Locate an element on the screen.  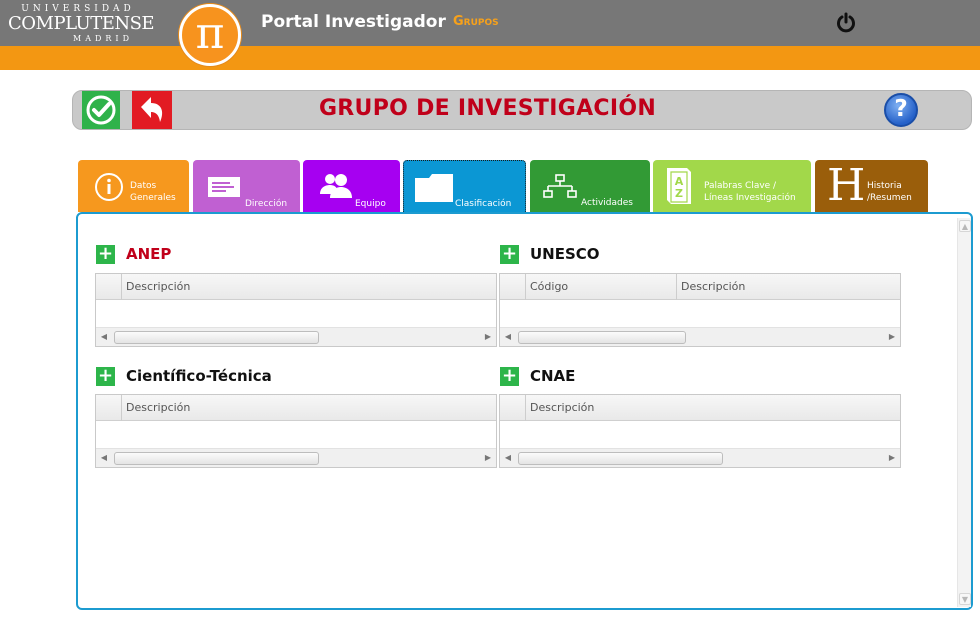
users-icon is located at coordinates (336, 186).